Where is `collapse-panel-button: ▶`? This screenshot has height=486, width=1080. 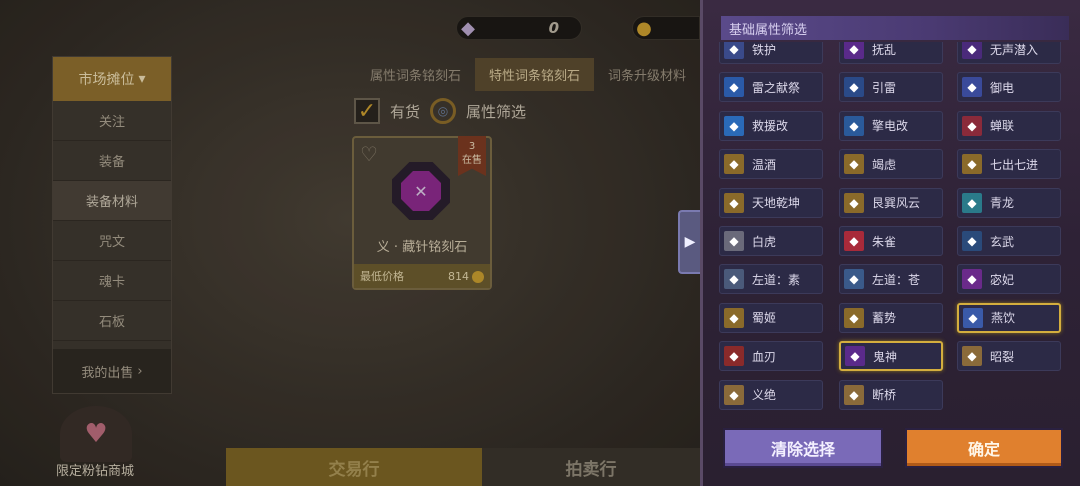 collapse-panel-button: ▶ is located at coordinates (689, 242).